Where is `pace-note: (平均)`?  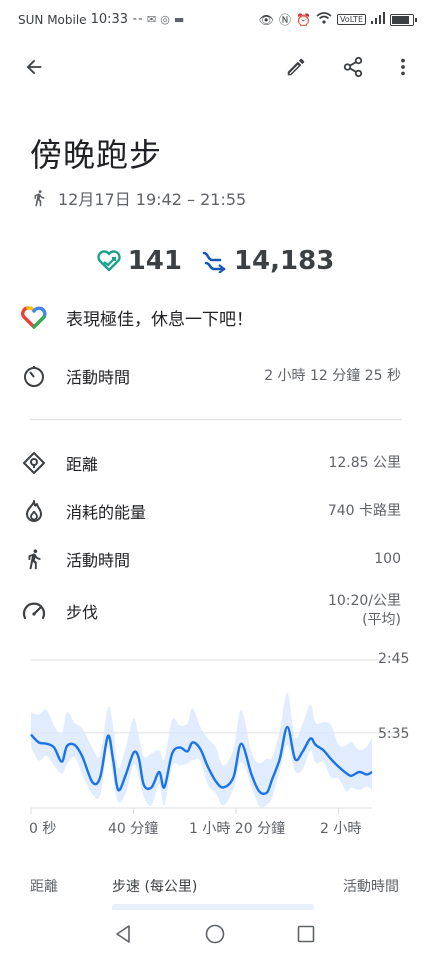
pace-note: (平均) is located at coordinates (381, 620).